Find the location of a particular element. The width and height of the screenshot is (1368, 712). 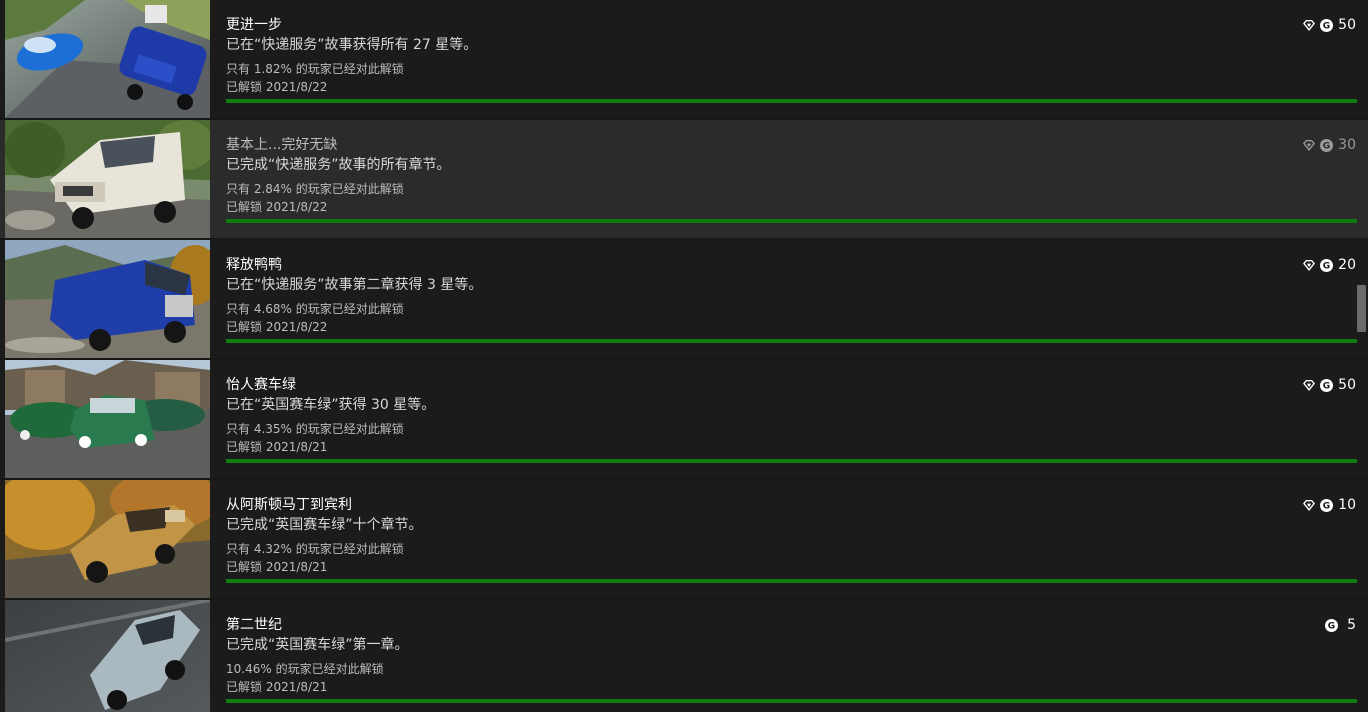

achievement-title: 从阿斯顿马丁到宾利 is located at coordinates (289, 505).